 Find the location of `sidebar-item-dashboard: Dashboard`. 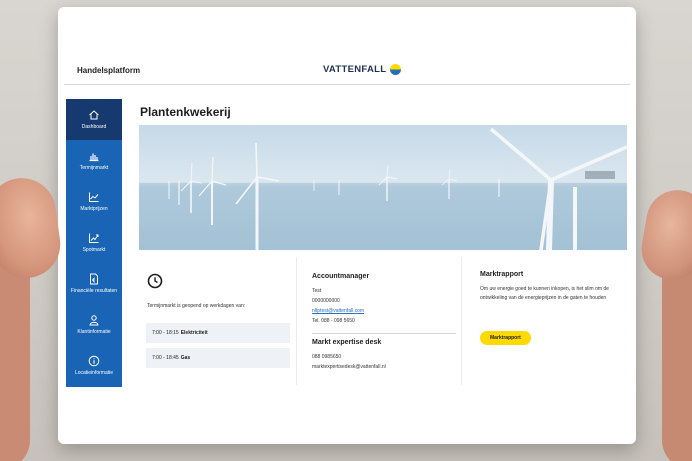

sidebar-item-dashboard: Dashboard is located at coordinates (94, 119).